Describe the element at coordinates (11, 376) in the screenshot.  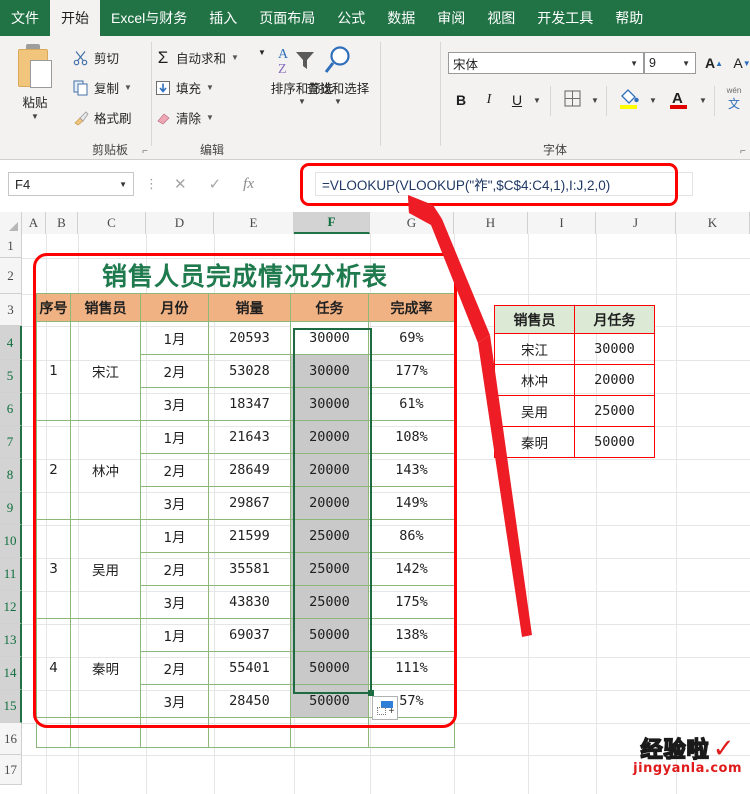
I see `row-header-5: 5` at that location.